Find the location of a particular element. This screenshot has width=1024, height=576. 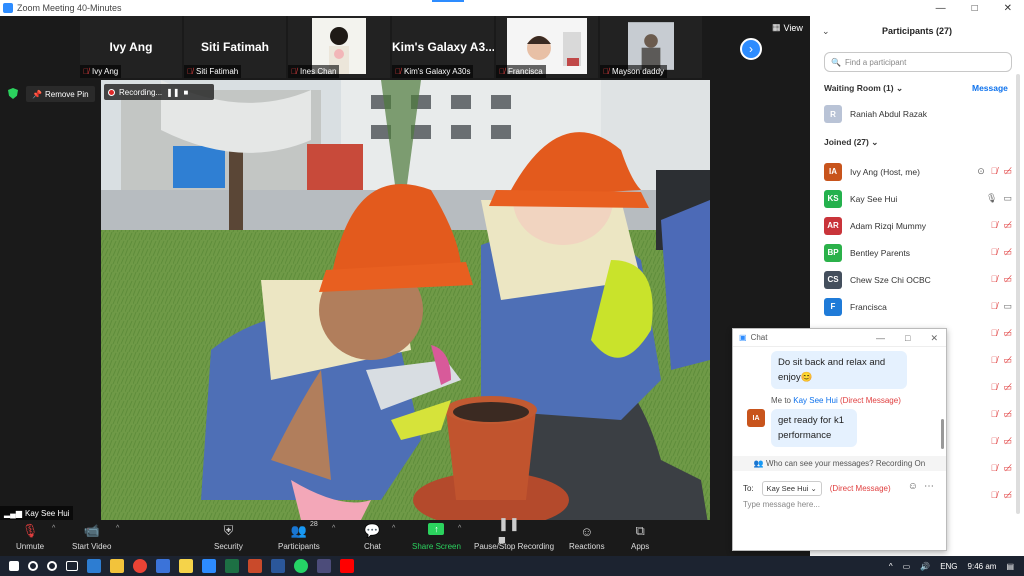

pause-stop-recording-button: ❚❚ ■ Pause/Stop Recording is located at coordinates (514, 533).